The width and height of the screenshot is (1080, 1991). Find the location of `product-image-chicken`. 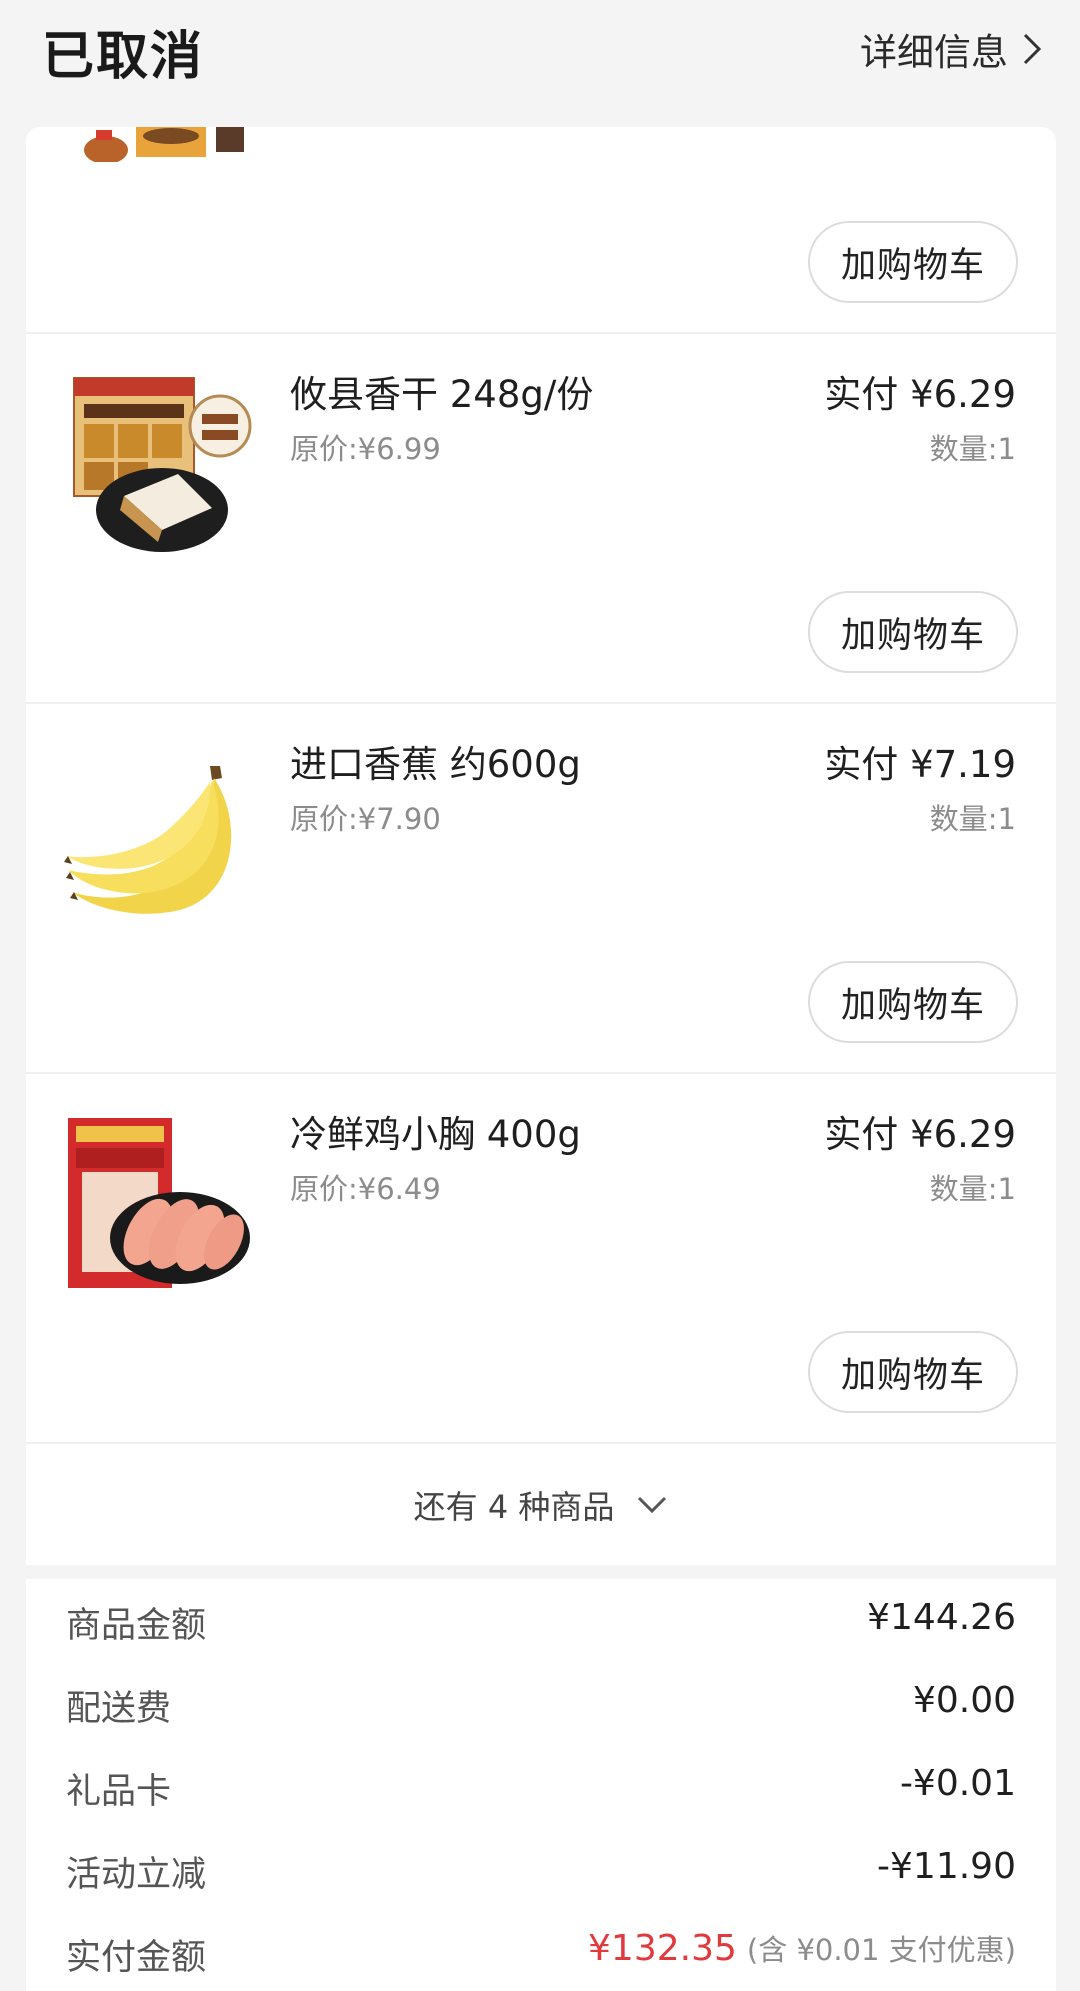

product-image-chicken is located at coordinates (159, 1203).